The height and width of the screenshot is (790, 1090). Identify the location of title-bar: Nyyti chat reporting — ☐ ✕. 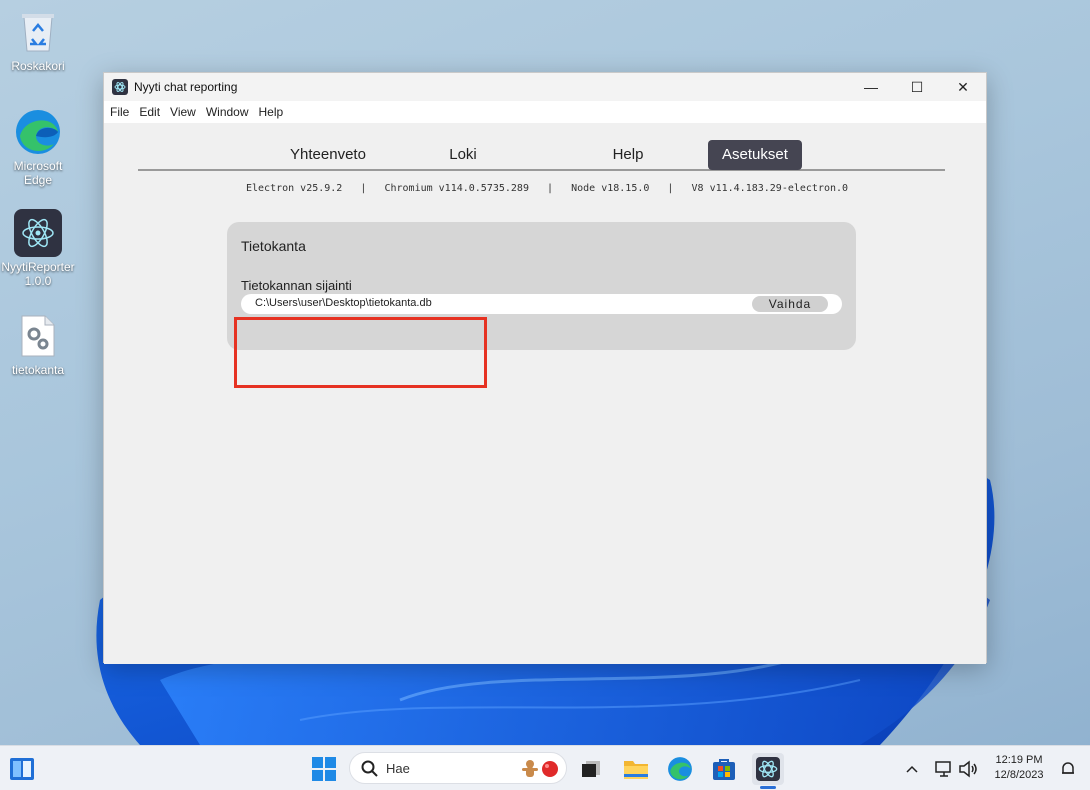
(545, 87).